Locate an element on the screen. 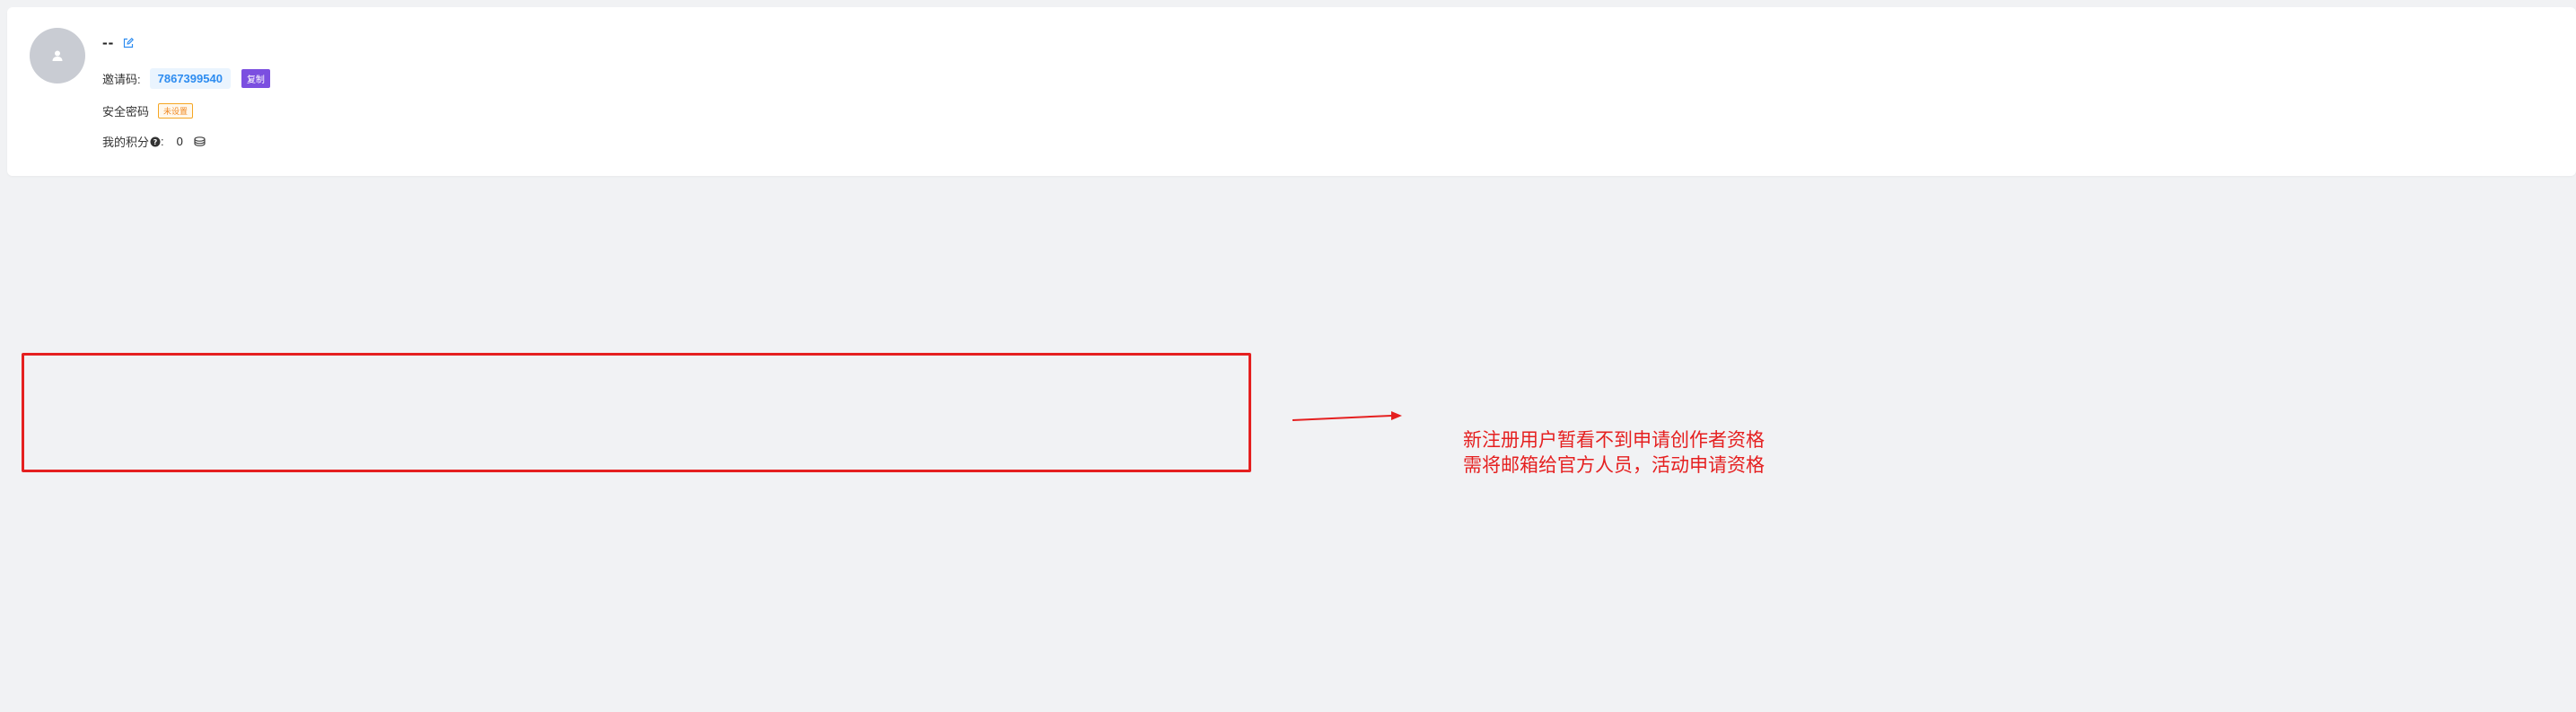  coin-icon is located at coordinates (200, 141).